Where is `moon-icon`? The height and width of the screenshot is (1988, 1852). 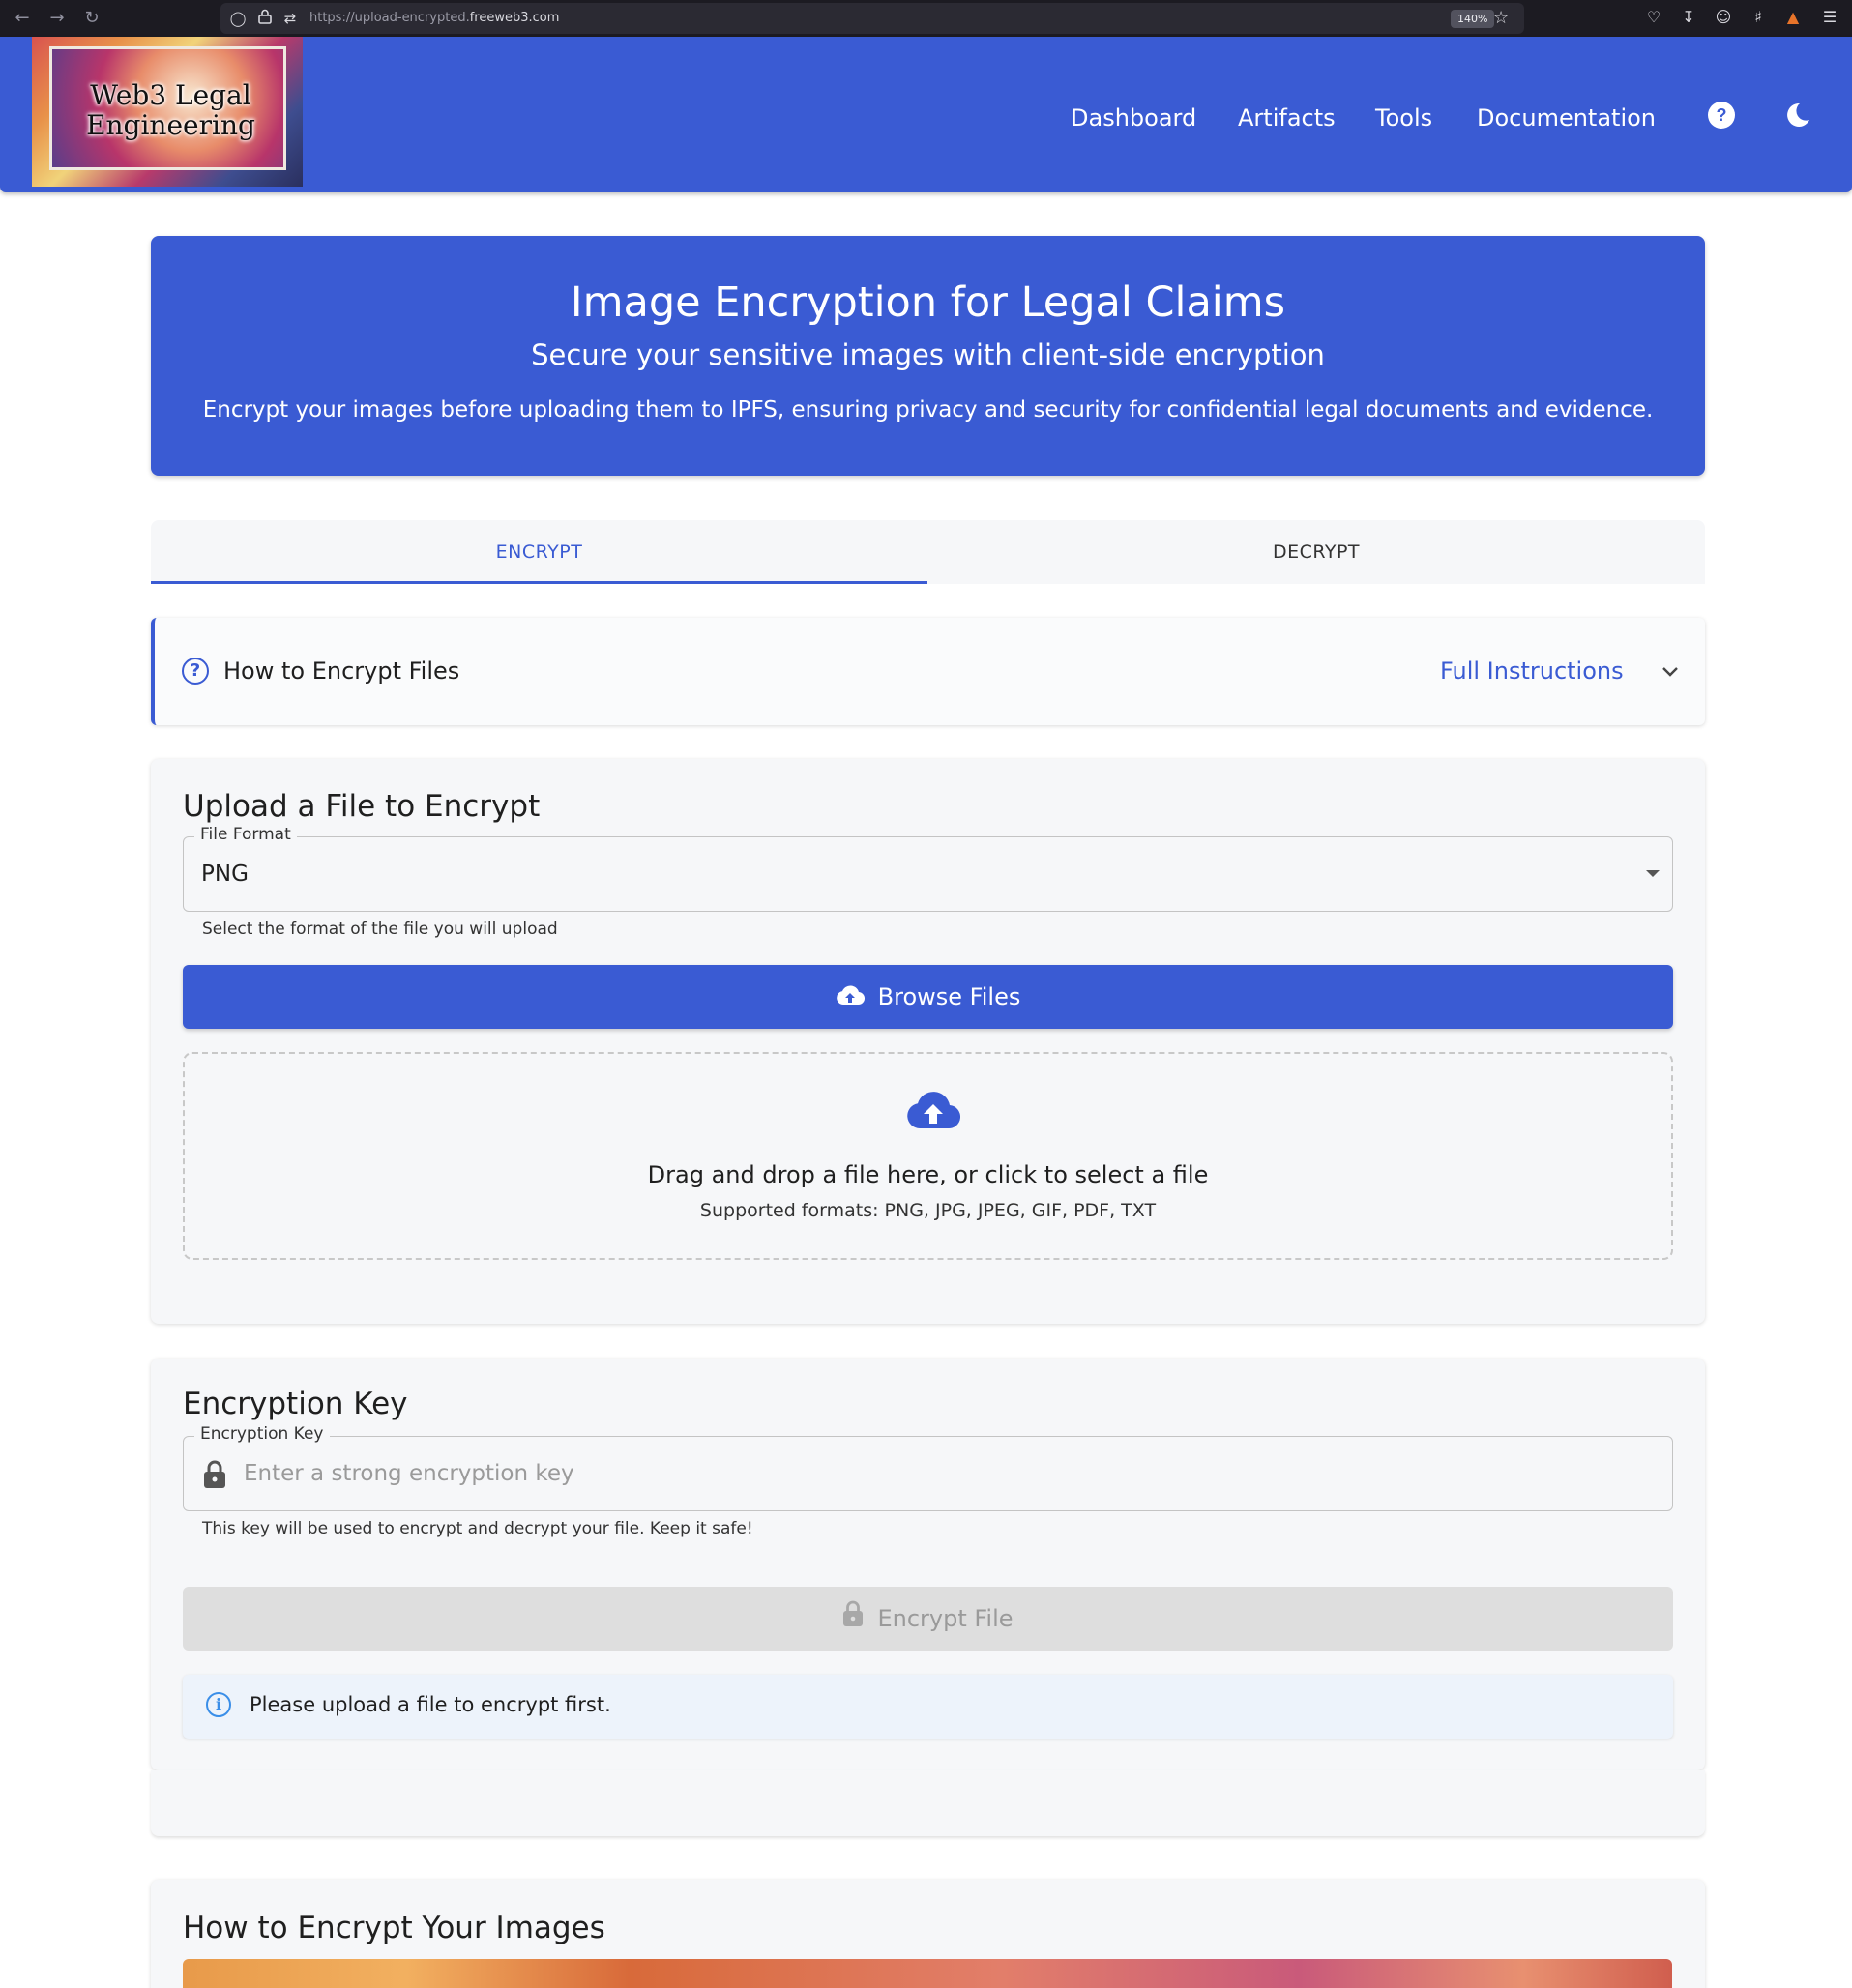 moon-icon is located at coordinates (1796, 118).